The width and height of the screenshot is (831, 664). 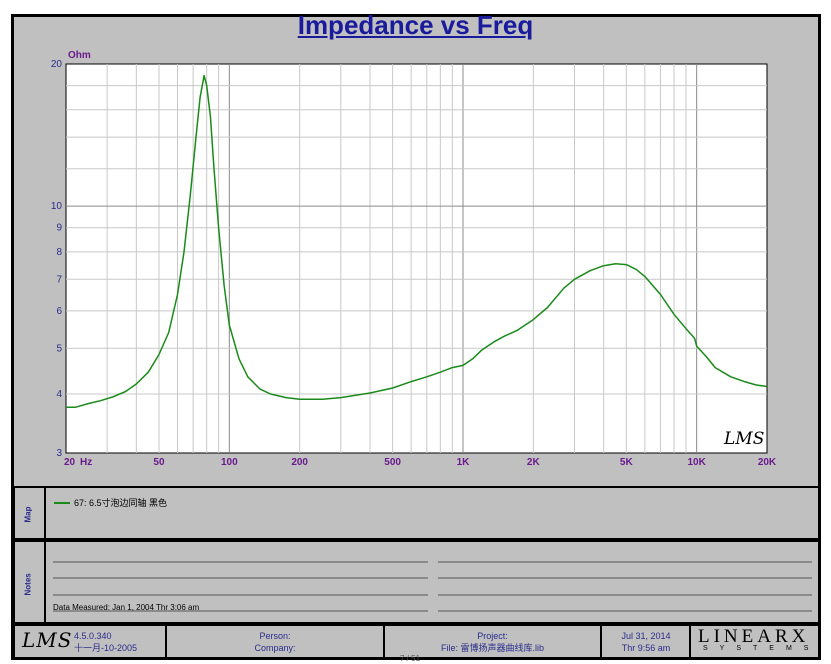 I want to click on x-axis-unit: Hz, so click(x=86, y=462).